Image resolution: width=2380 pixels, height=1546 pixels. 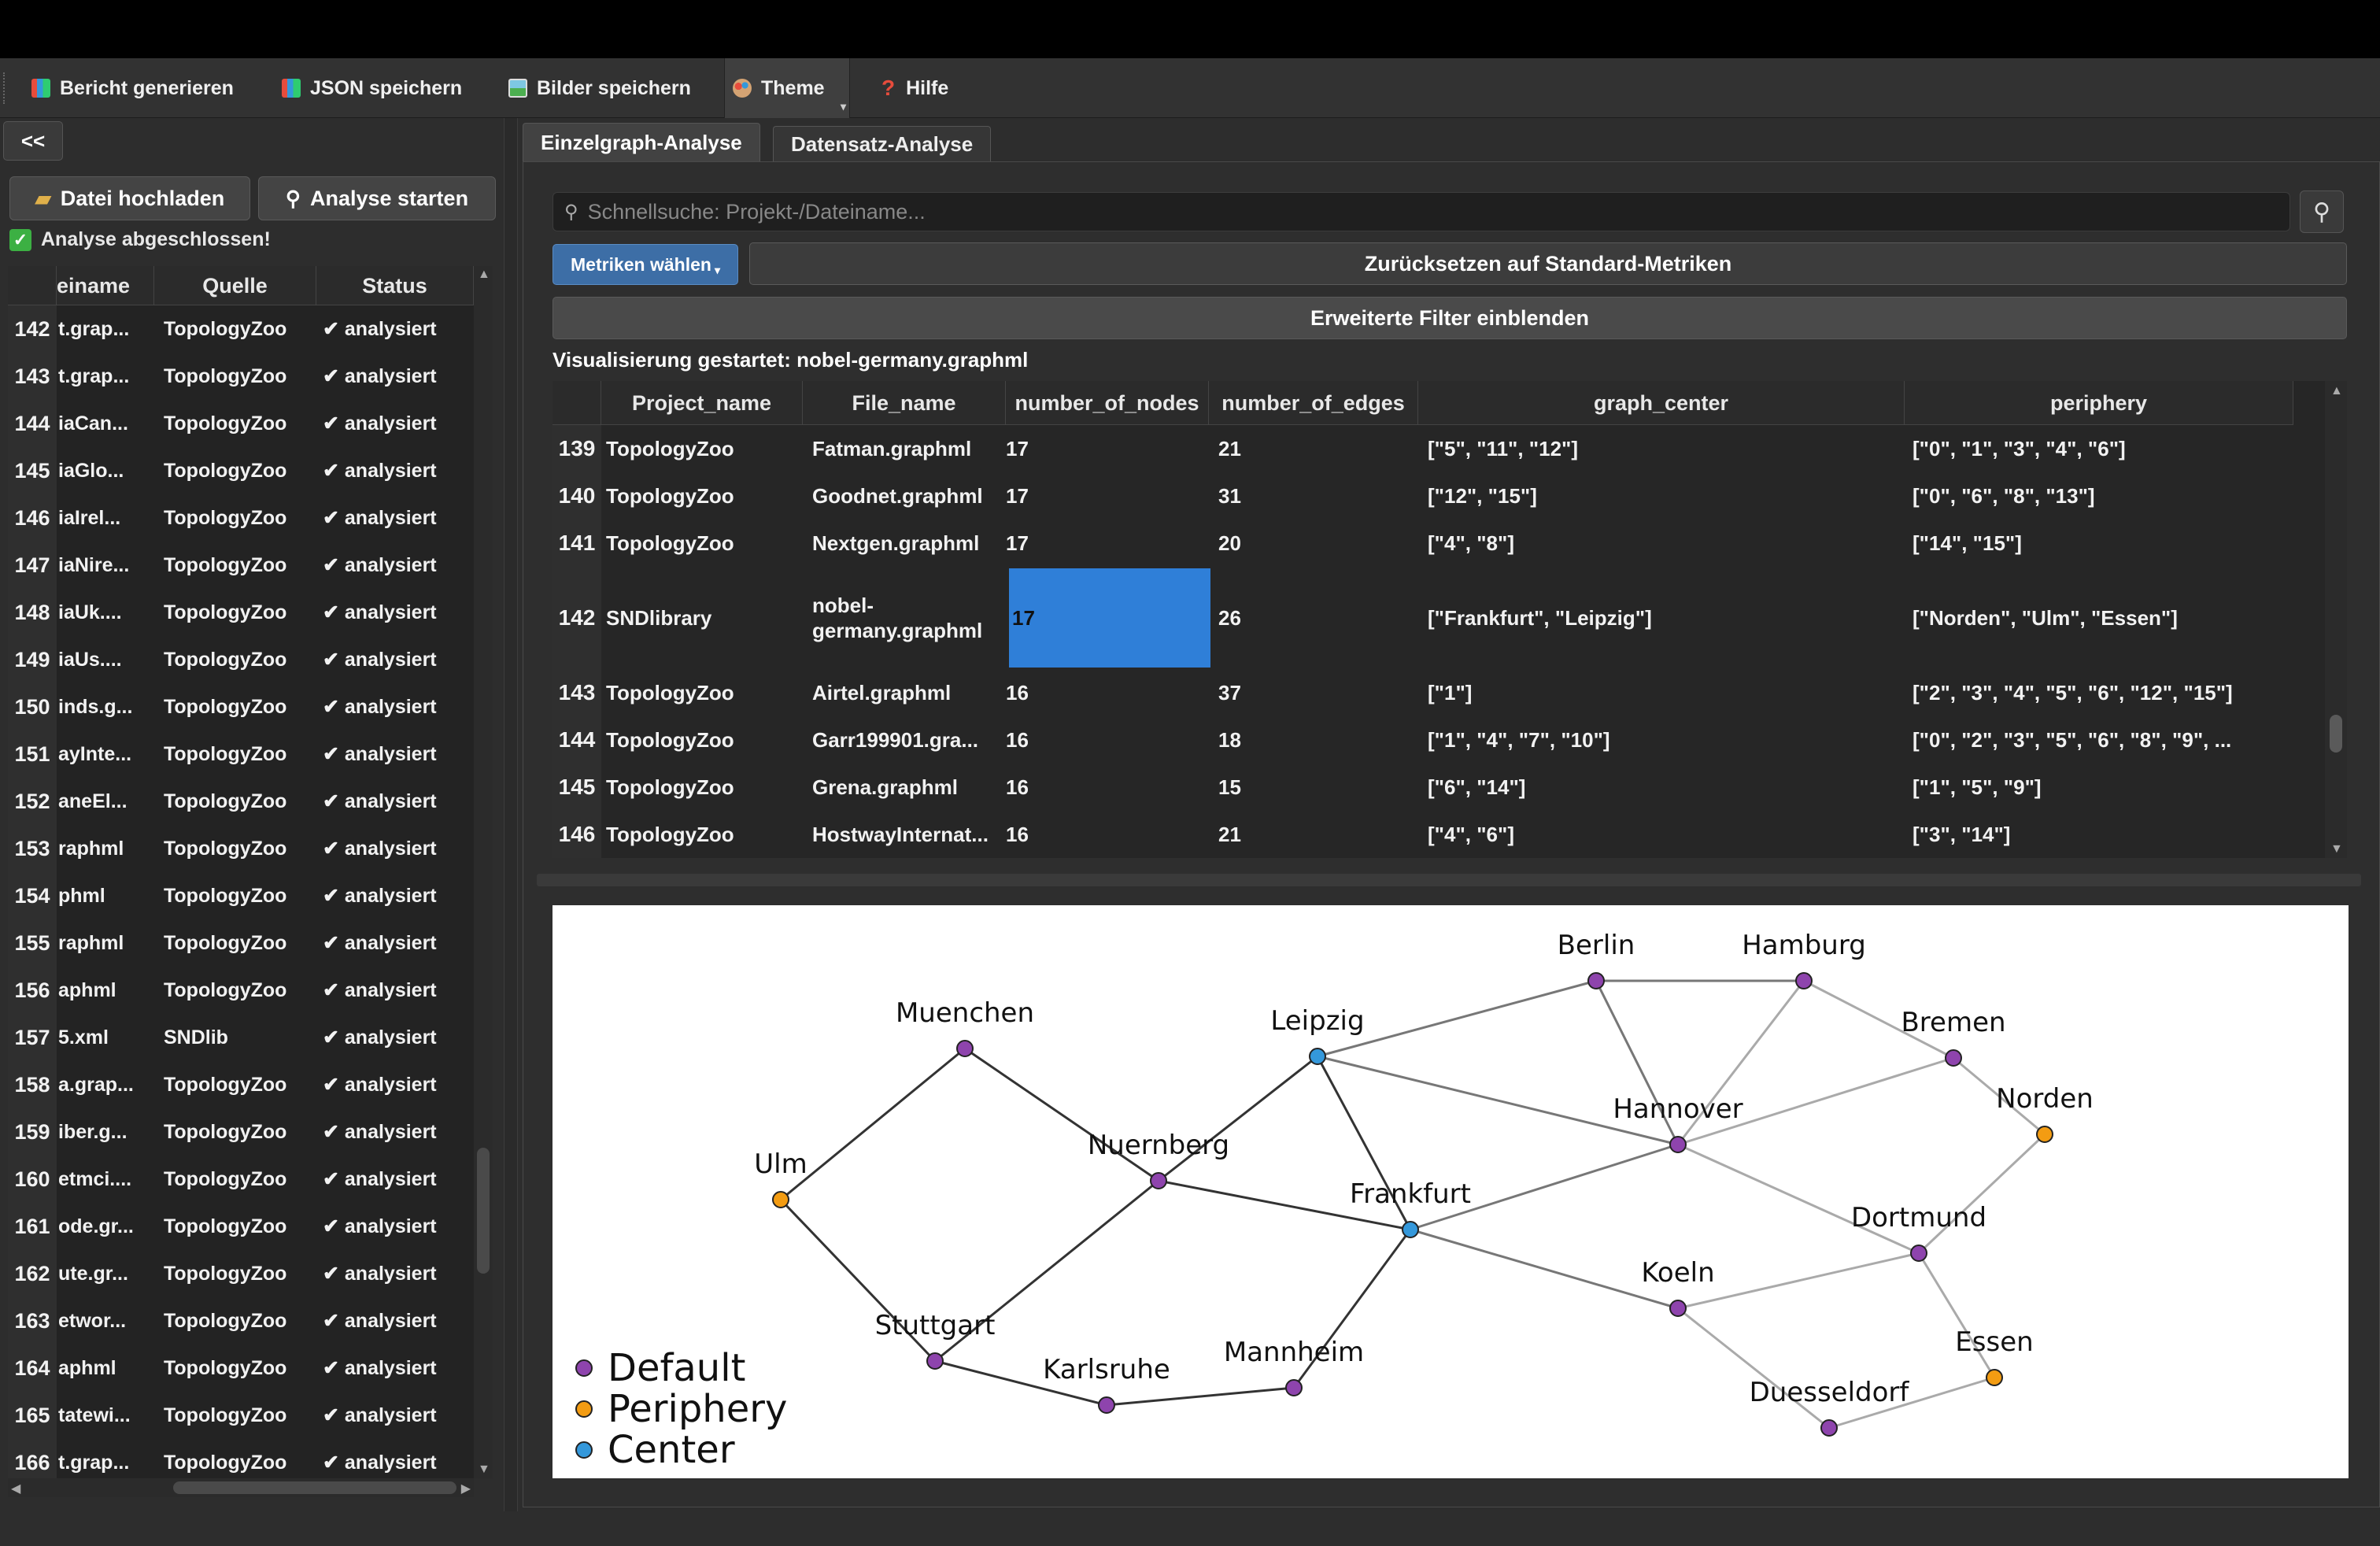 I want to click on cell-number-of-edges: 20, so click(x=1318, y=543).